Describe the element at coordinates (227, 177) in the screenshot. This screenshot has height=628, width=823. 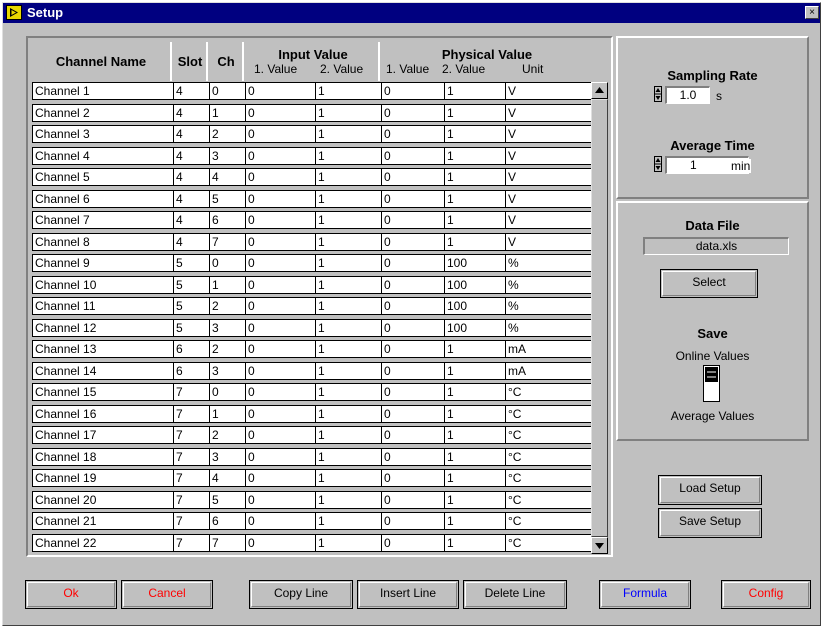
I see `cell-ch: 4` at that location.